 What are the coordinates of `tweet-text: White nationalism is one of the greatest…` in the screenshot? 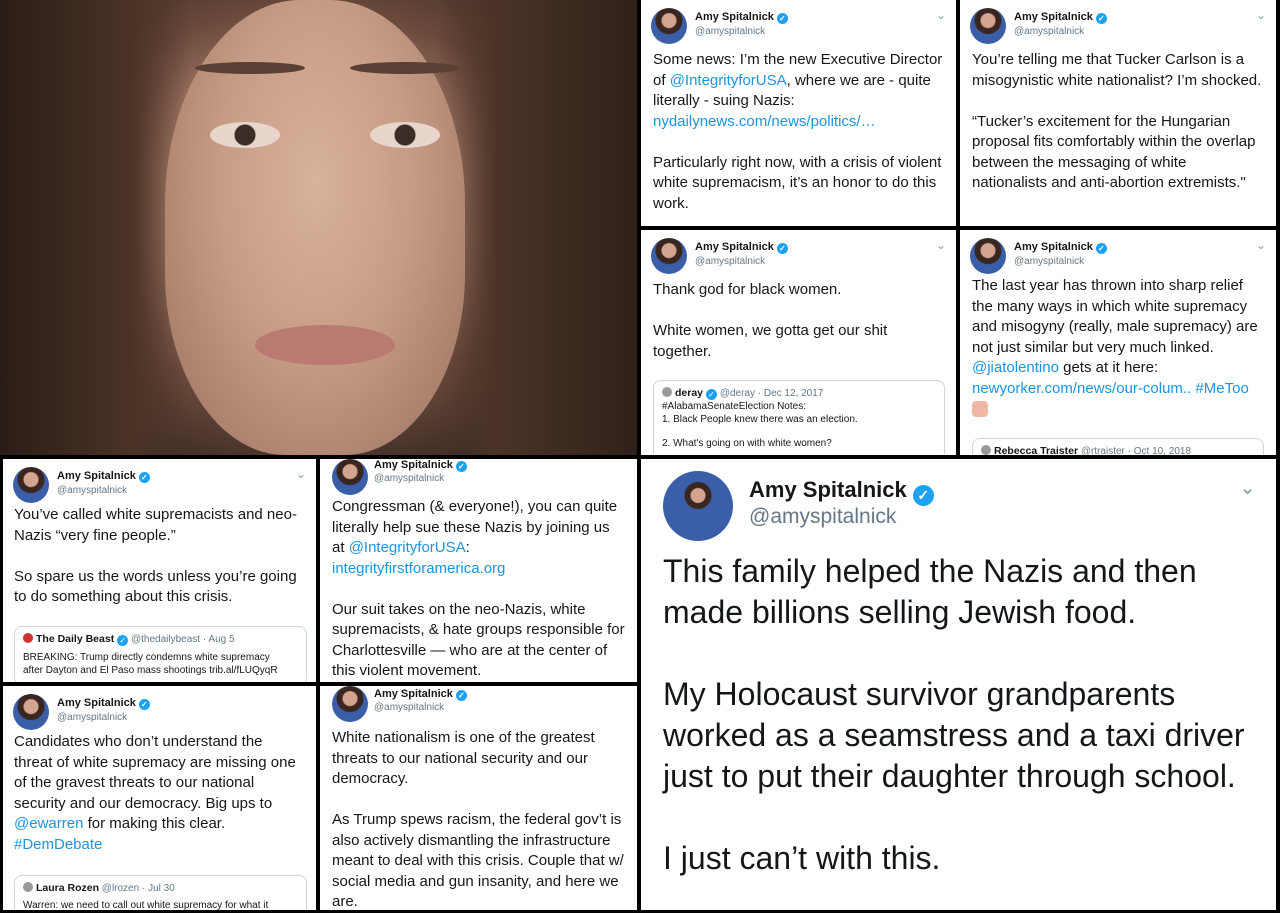 It's located at (478, 819).